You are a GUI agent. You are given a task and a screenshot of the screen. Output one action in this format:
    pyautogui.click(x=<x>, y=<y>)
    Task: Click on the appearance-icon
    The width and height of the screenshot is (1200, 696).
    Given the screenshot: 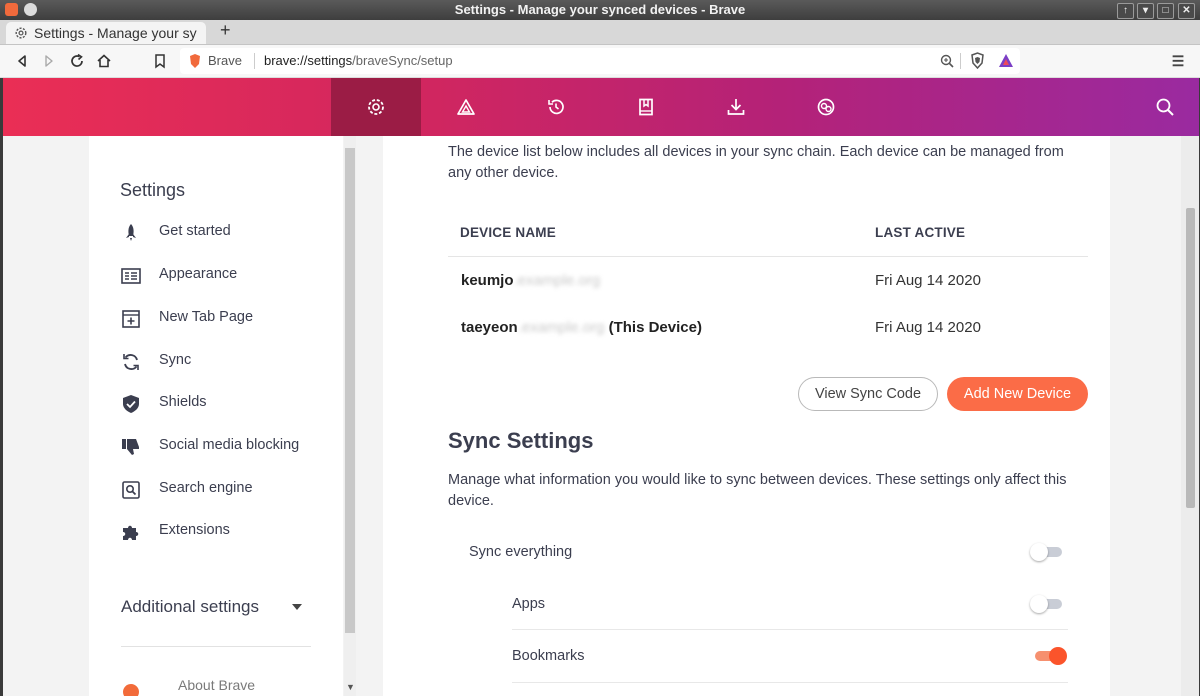 What is the action you would take?
    pyautogui.click(x=131, y=276)
    